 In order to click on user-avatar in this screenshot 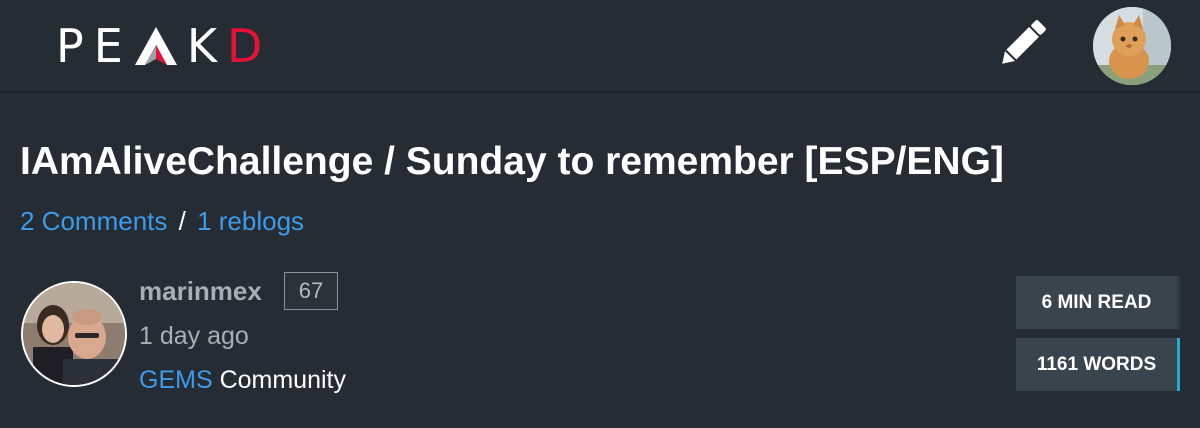, I will do `click(1132, 46)`.